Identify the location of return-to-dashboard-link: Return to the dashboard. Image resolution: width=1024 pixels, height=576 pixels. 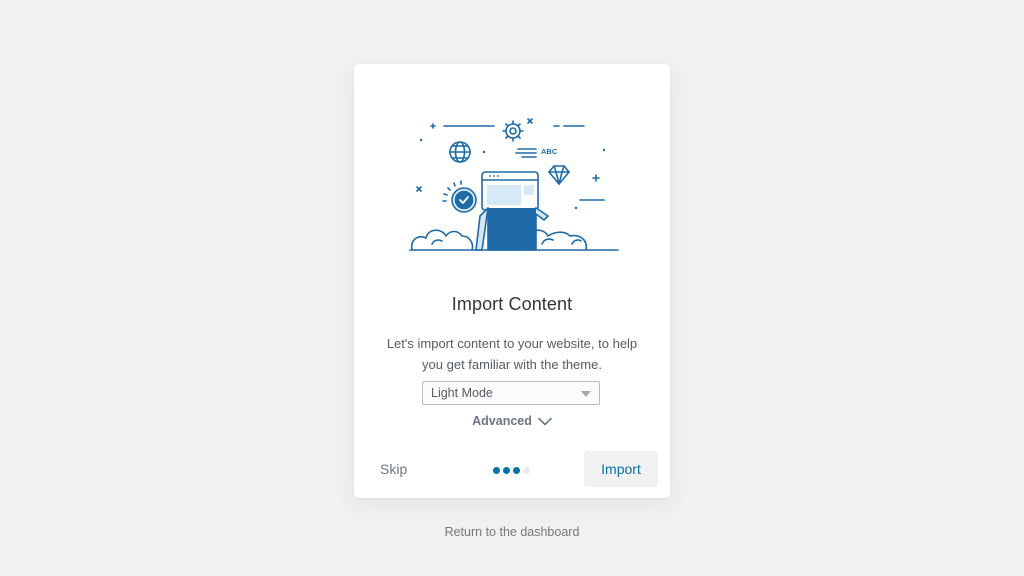
(512, 532).